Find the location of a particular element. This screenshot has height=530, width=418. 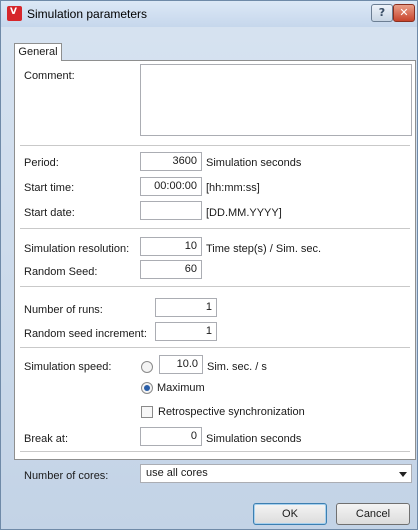

seed-increment-field: 1 is located at coordinates (186, 331).